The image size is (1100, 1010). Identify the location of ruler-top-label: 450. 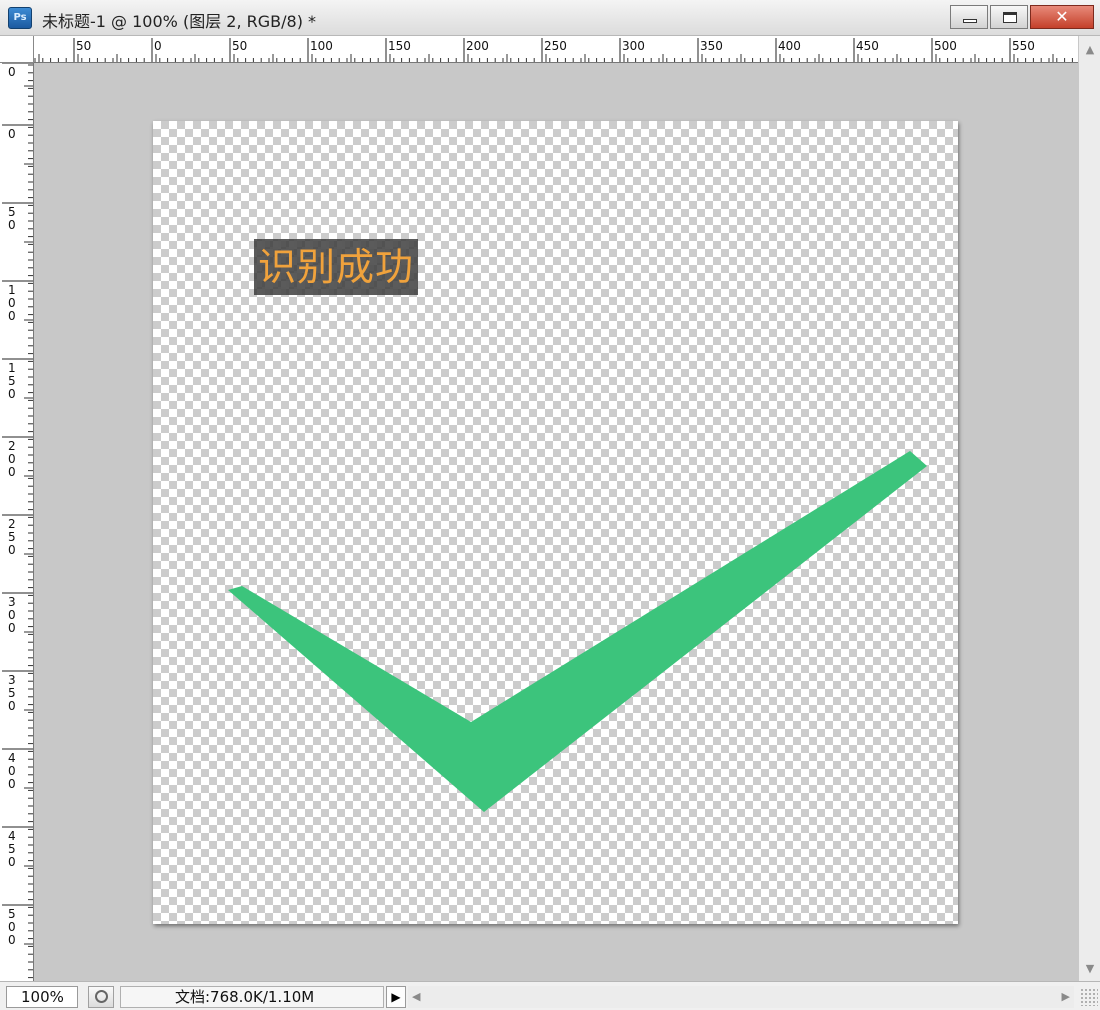
(867, 46).